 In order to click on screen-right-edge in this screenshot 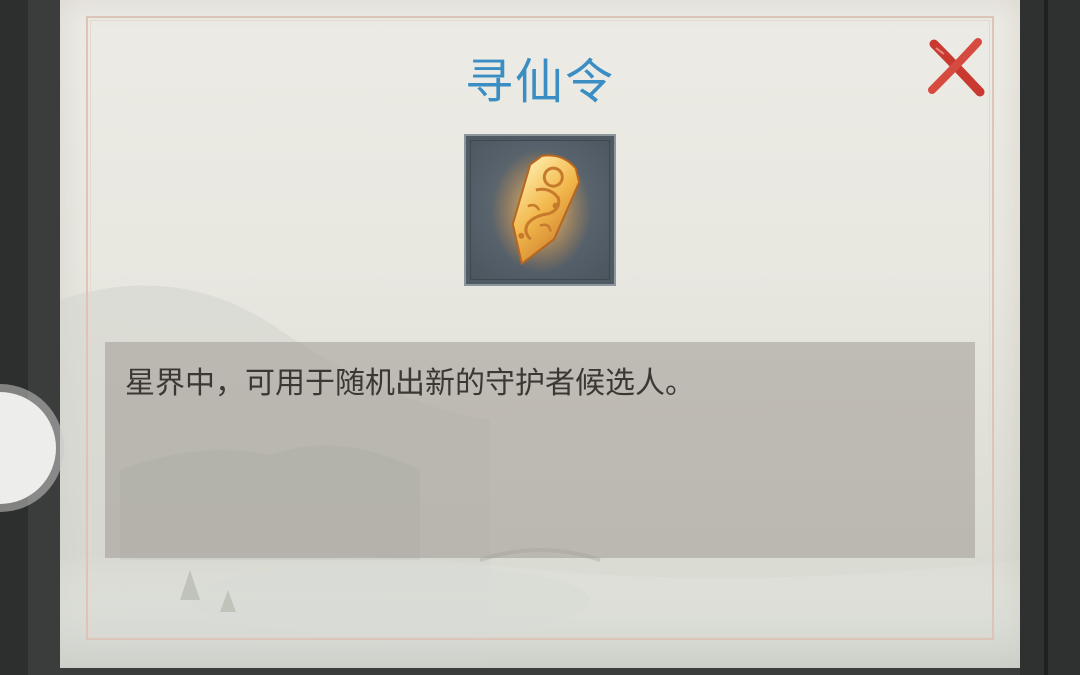, I will do `click(1050, 337)`.